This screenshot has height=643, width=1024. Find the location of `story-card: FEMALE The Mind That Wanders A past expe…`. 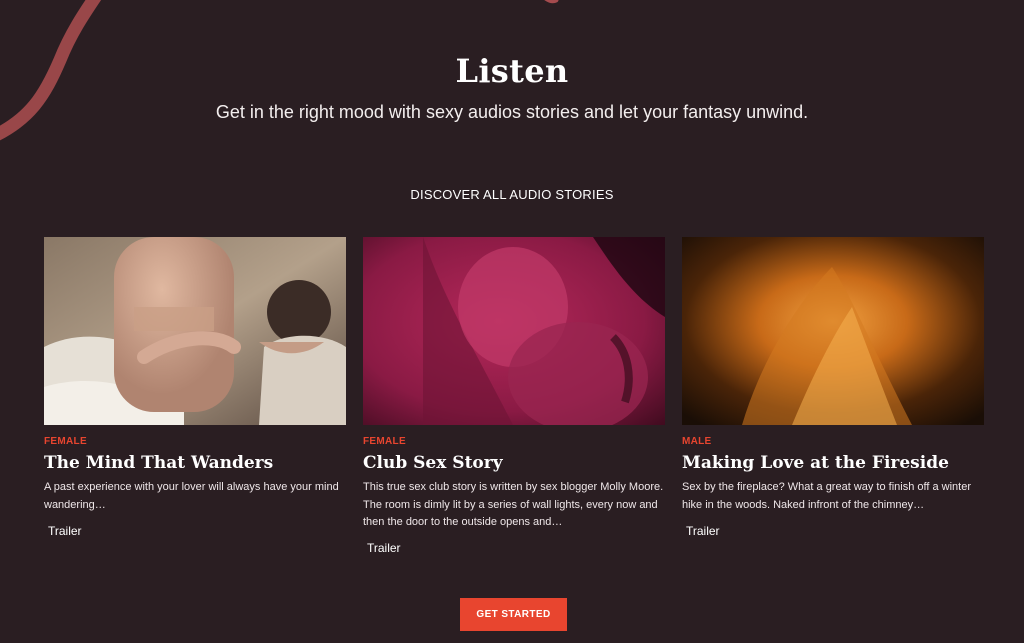

story-card: FEMALE The Mind That Wanders A past expe… is located at coordinates (195, 388).